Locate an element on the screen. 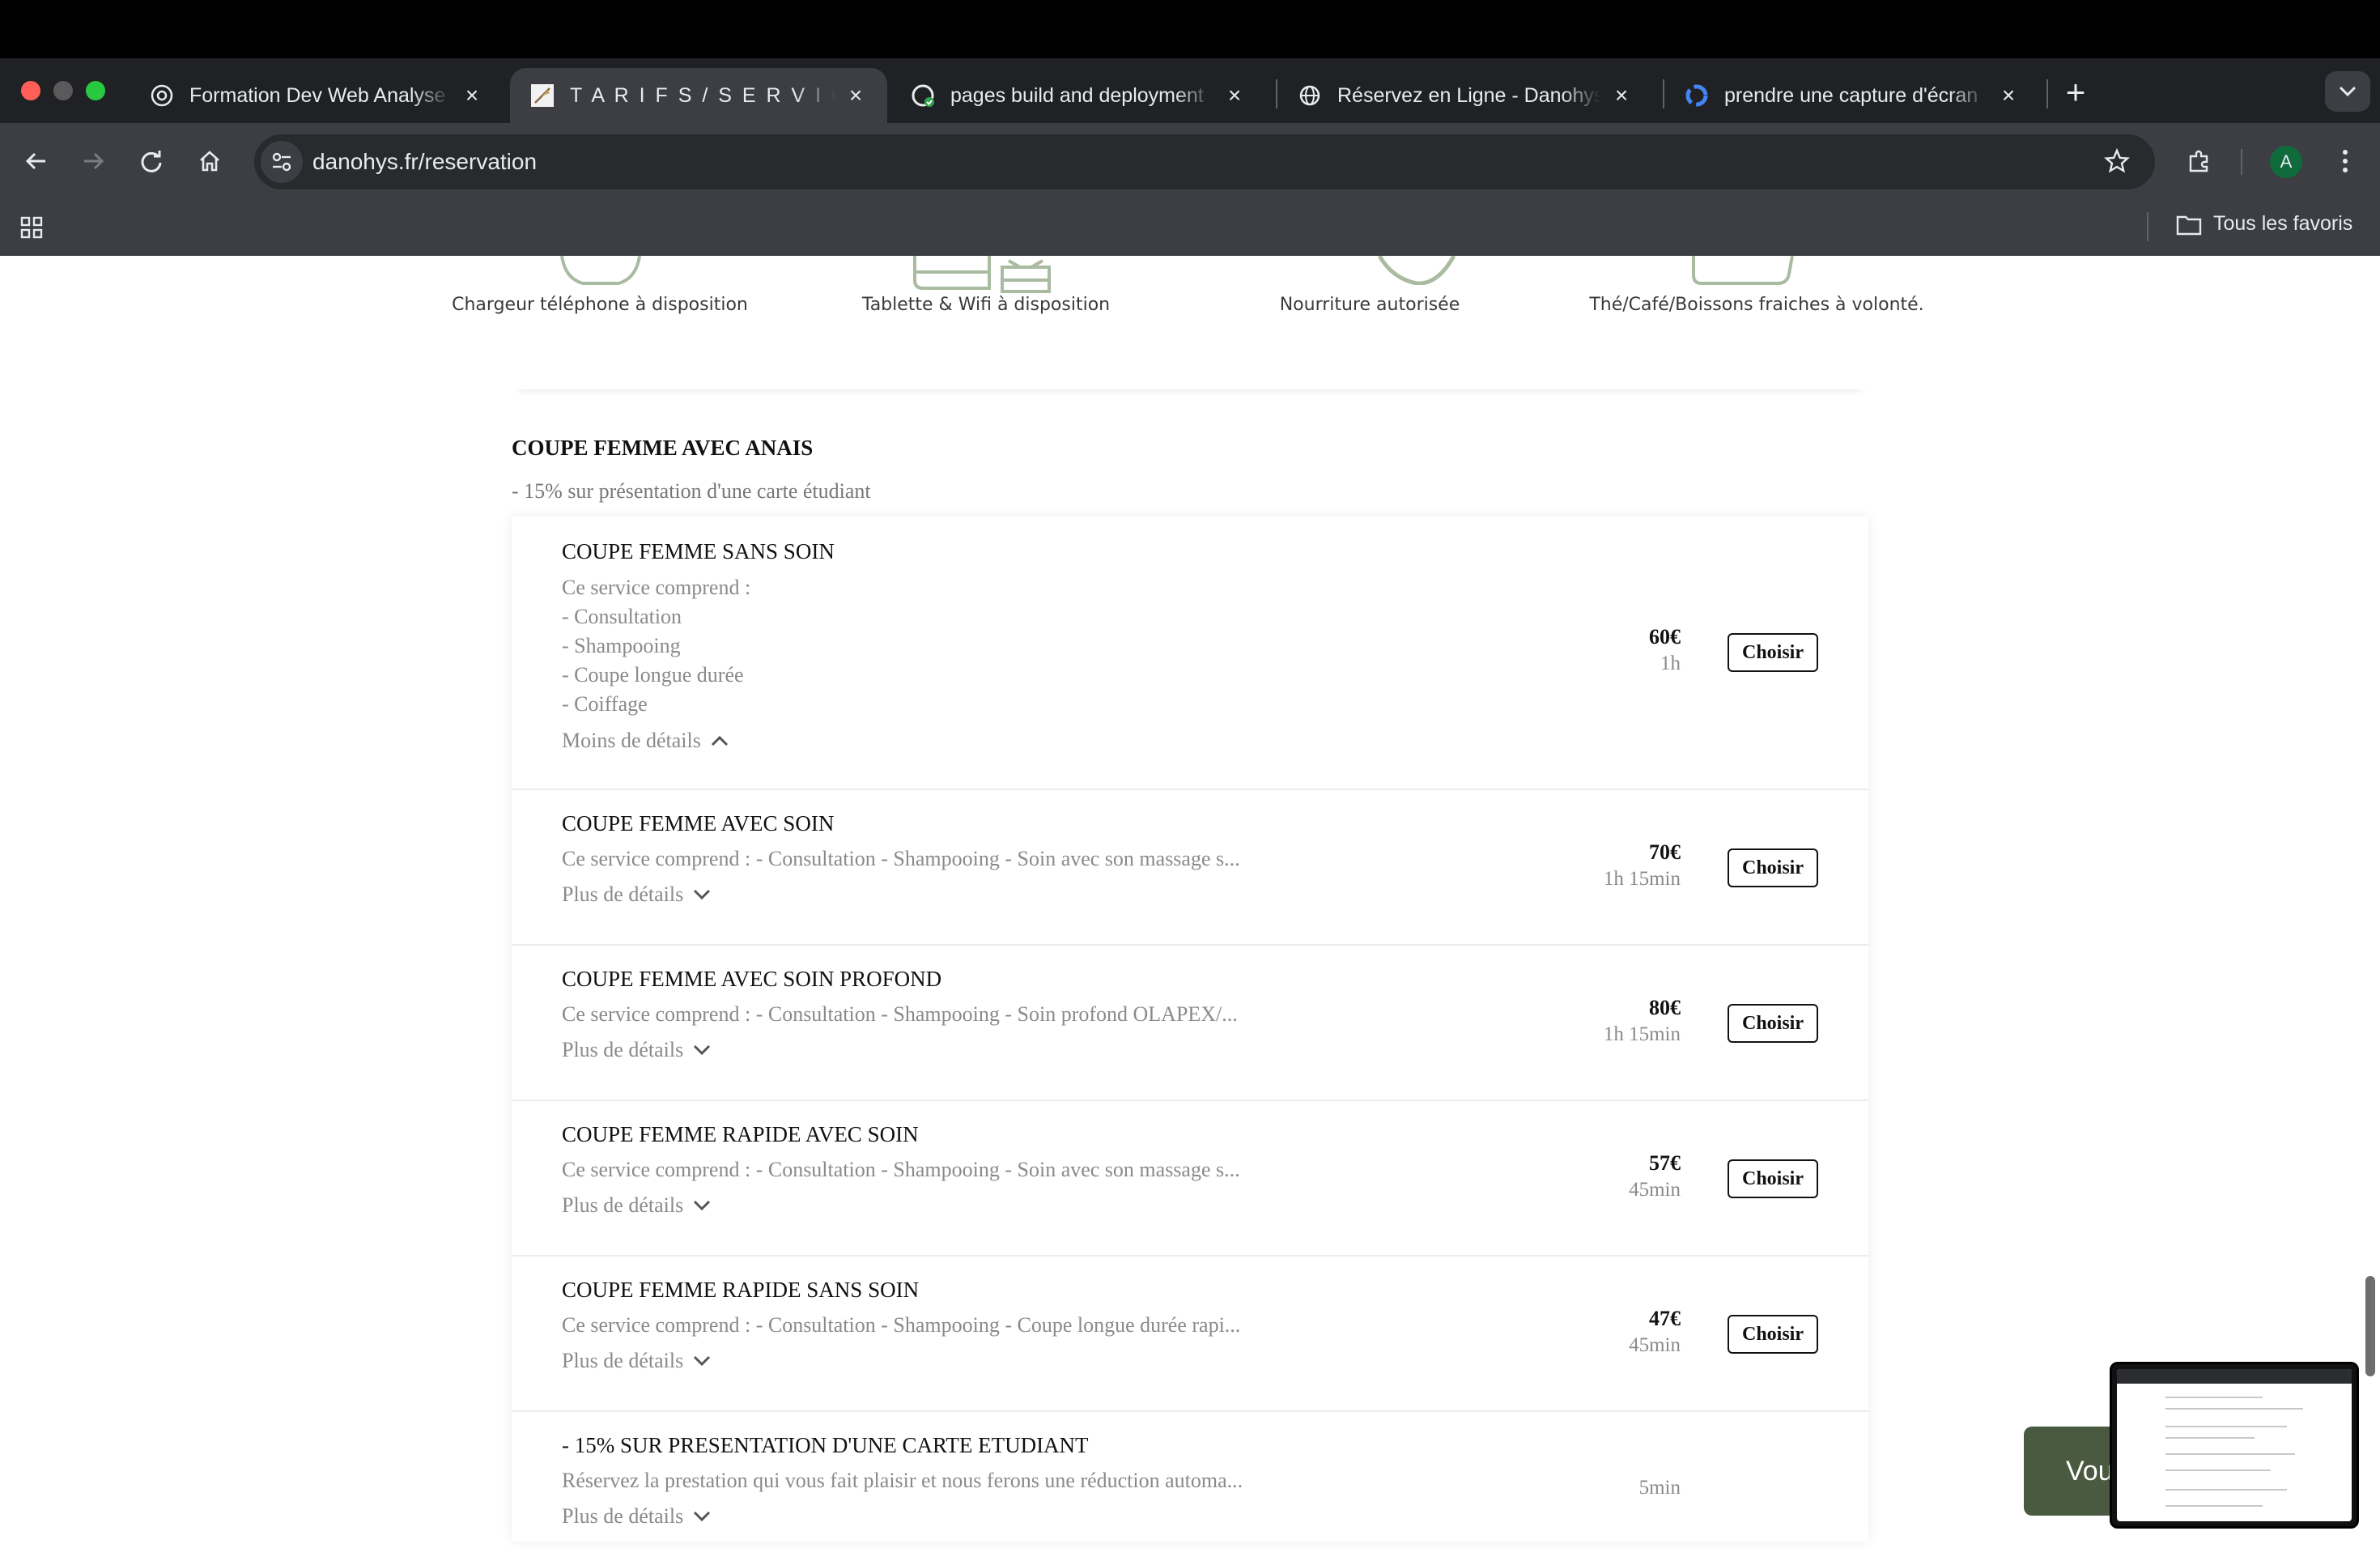  tab-title: Formation Dev Web Analyse is located at coordinates (318, 95).